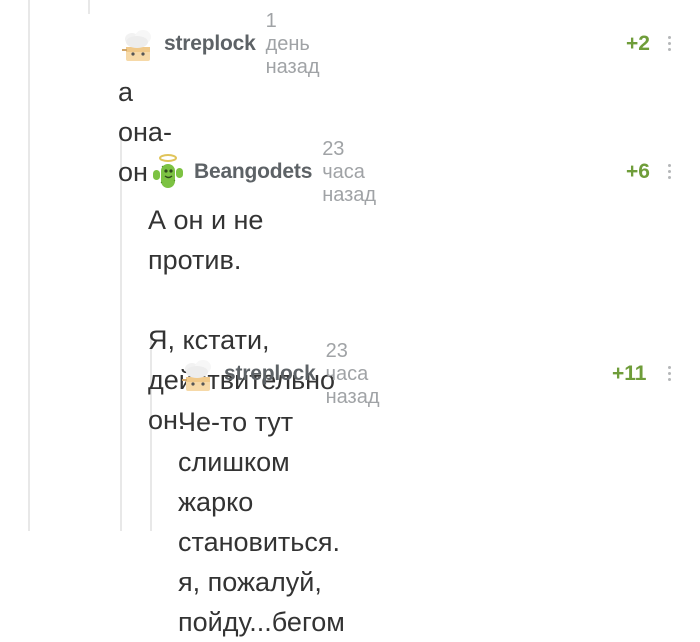 This screenshot has width=700, height=642. Describe the element at coordinates (261, 622) in the screenshot. I see `comment-text-line: пойду...бегом` at that location.